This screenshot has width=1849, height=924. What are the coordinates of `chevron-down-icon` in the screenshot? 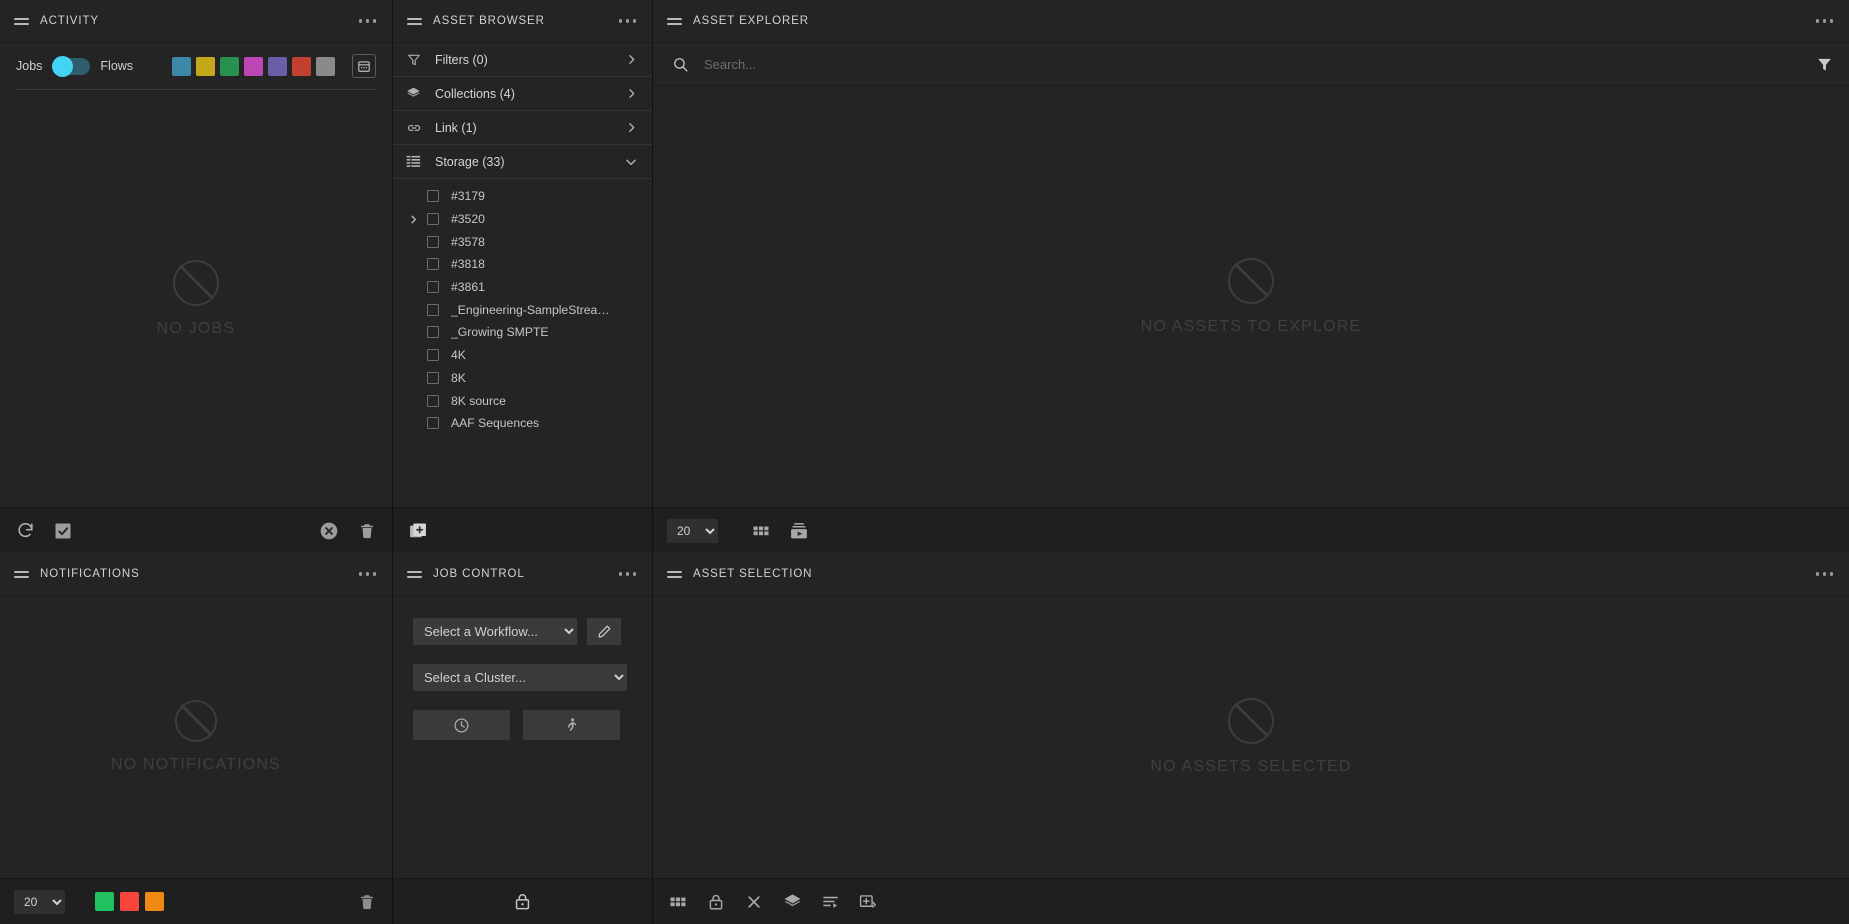 It's located at (631, 162).